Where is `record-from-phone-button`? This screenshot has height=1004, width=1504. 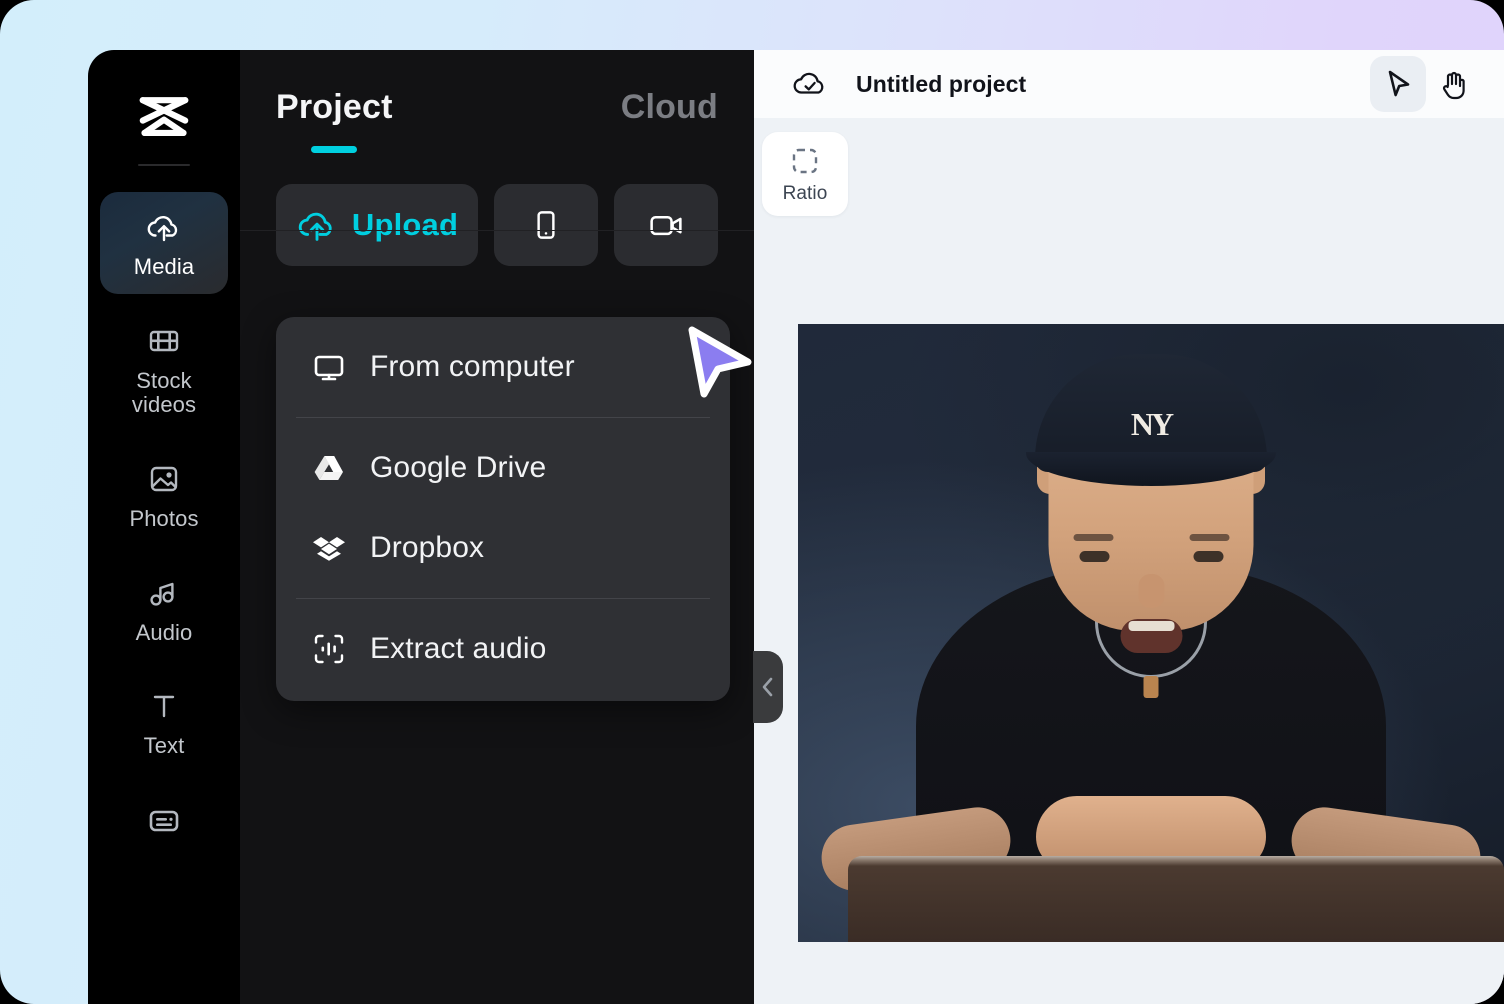 record-from-phone-button is located at coordinates (546, 225).